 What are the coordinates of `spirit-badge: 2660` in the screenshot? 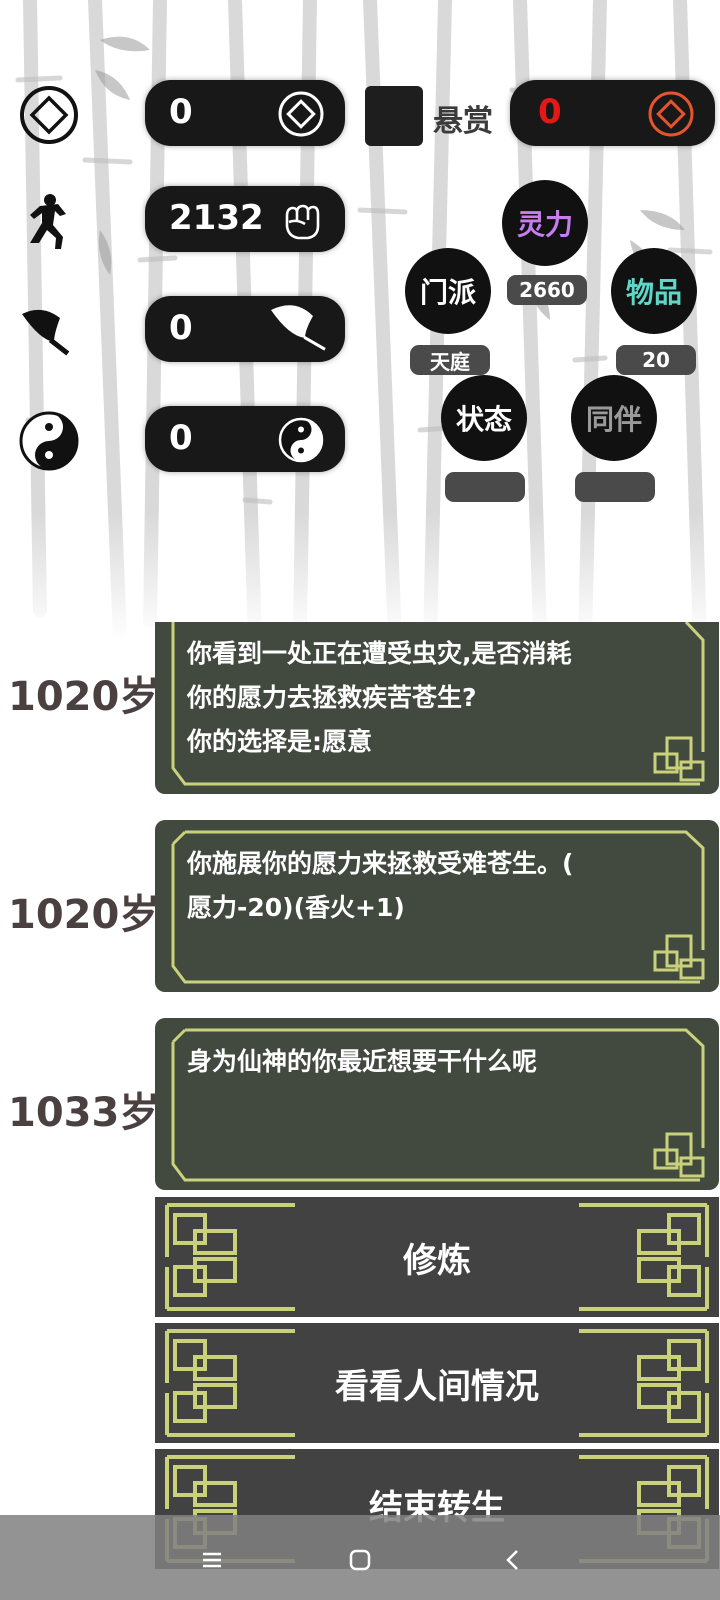 It's located at (547, 290).